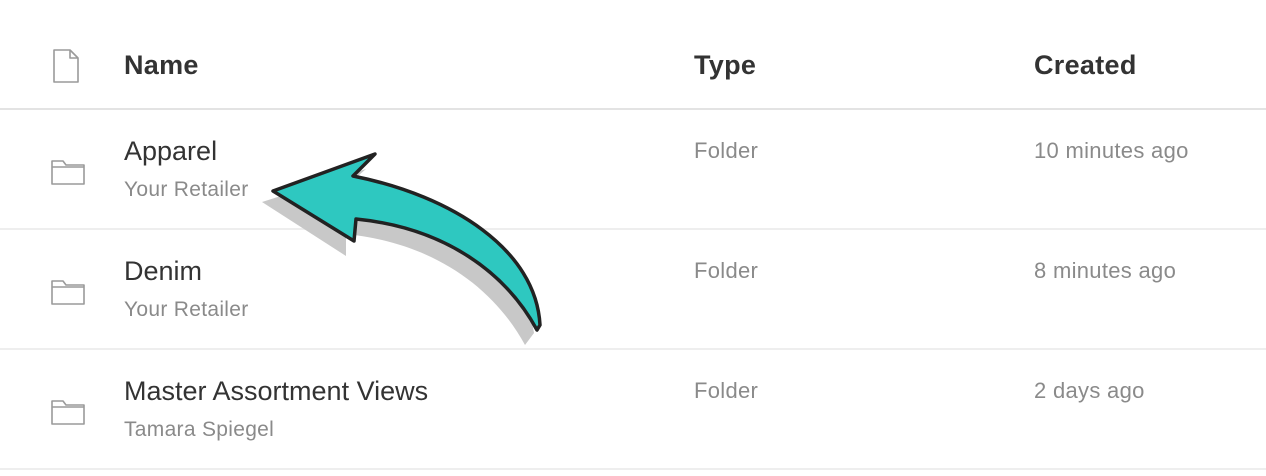  Describe the element at coordinates (1111, 150) in the screenshot. I see `row-created: 10 minutes ago` at that location.